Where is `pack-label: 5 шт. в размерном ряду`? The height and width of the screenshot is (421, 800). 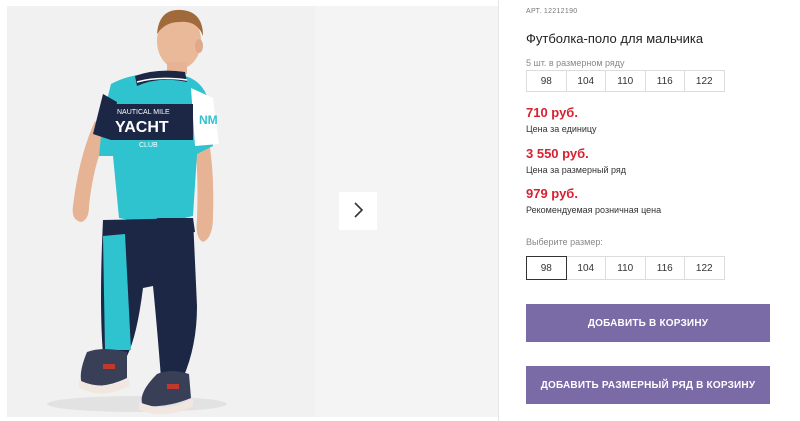
pack-label: 5 шт. в размерном ряду is located at coordinates (575, 63).